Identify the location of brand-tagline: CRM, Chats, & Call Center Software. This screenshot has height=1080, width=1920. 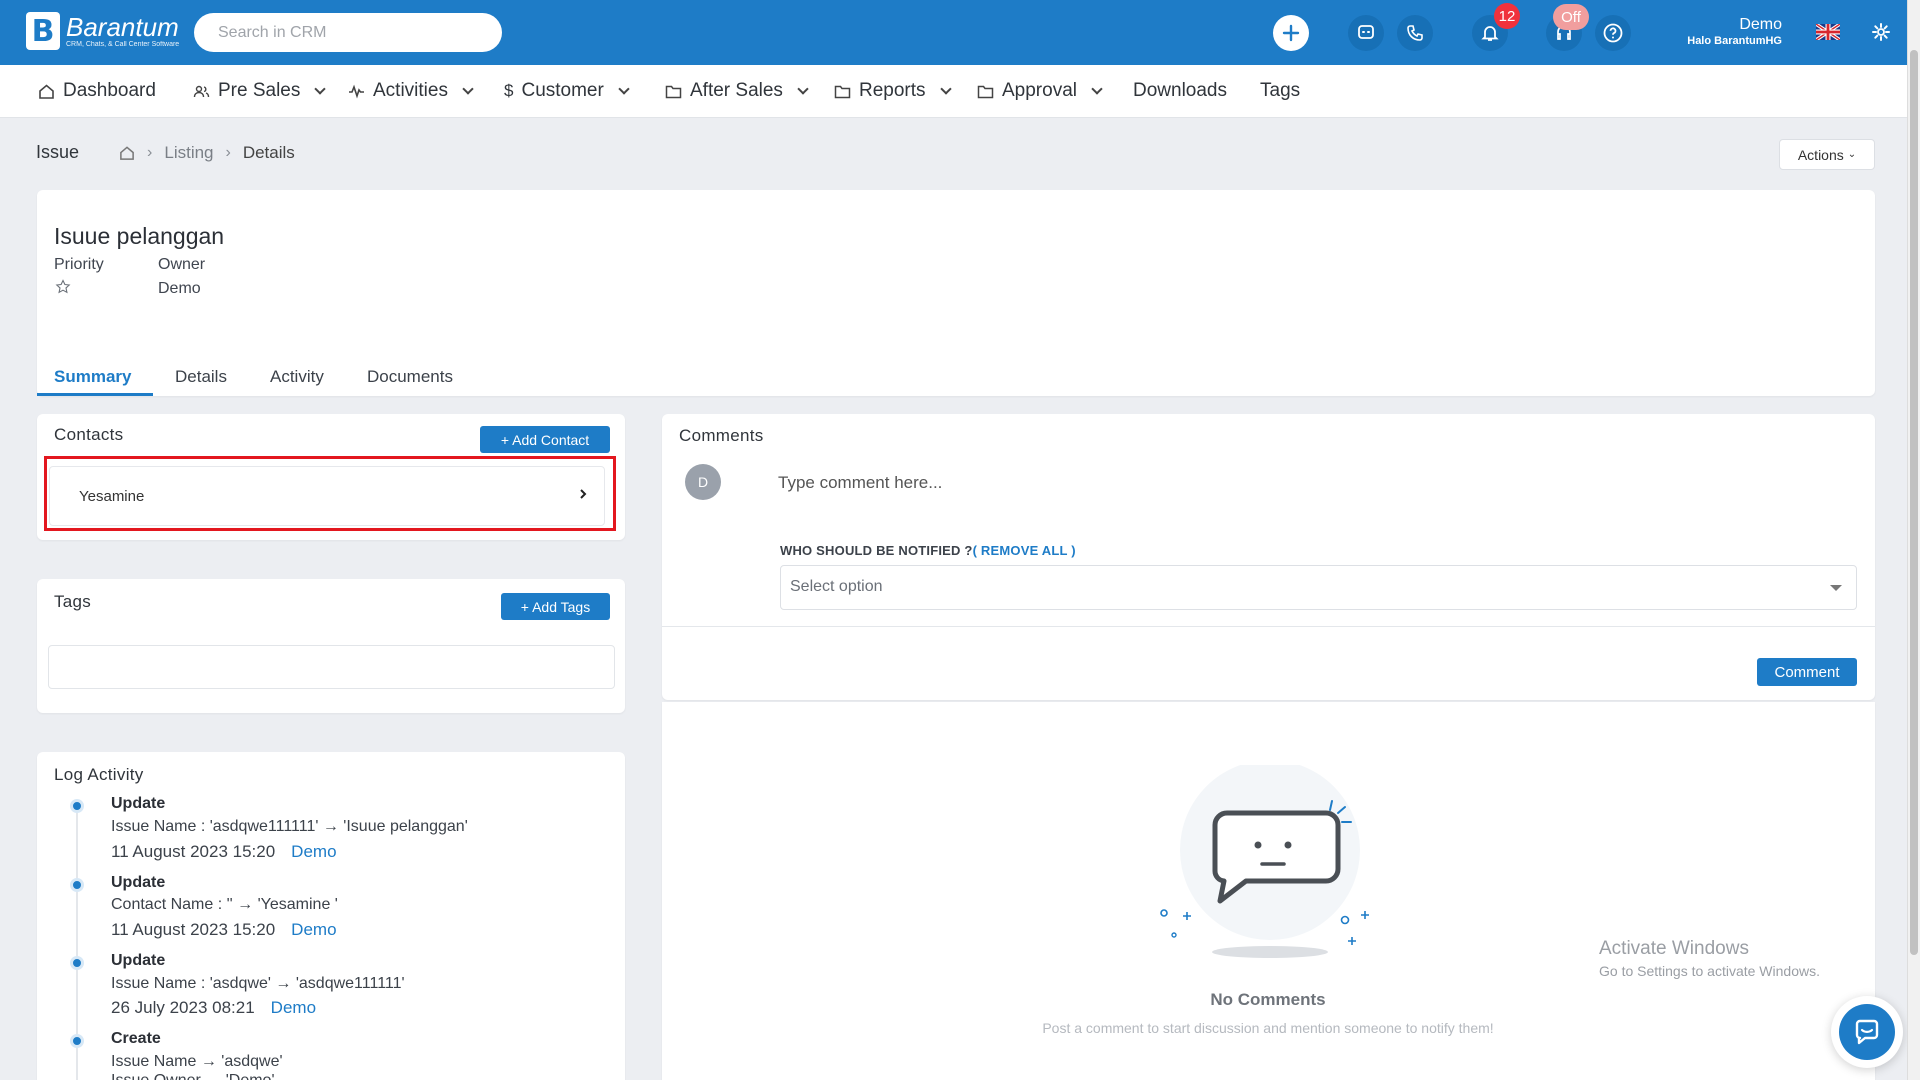
(123, 44).